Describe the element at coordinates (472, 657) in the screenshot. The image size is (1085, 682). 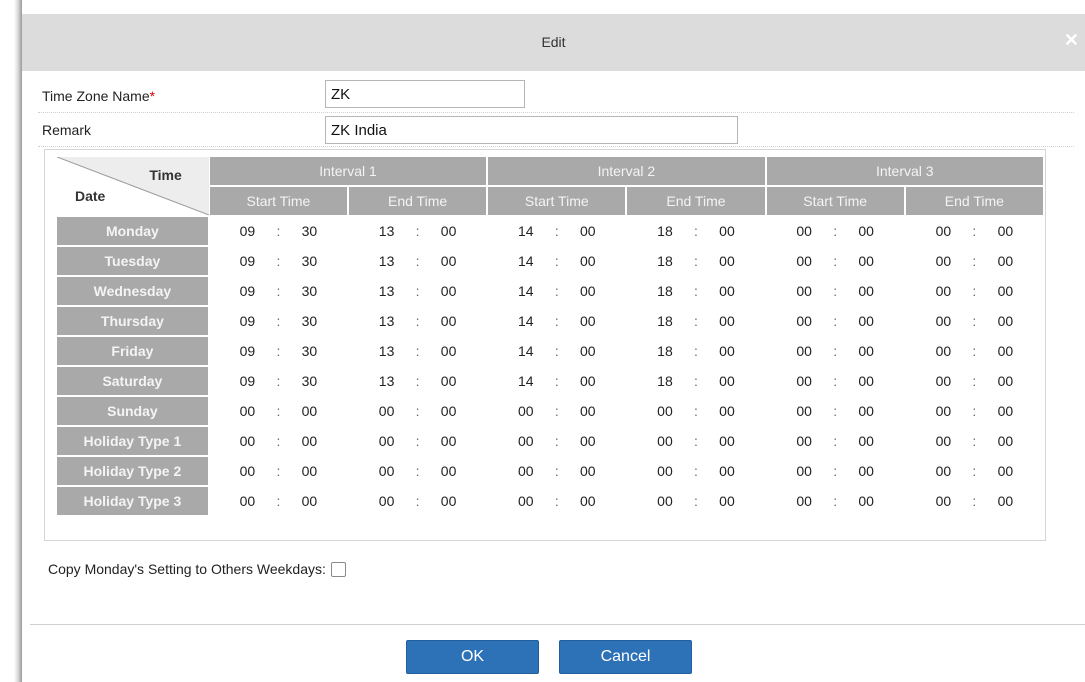
I see `ok-button: OK` at that location.